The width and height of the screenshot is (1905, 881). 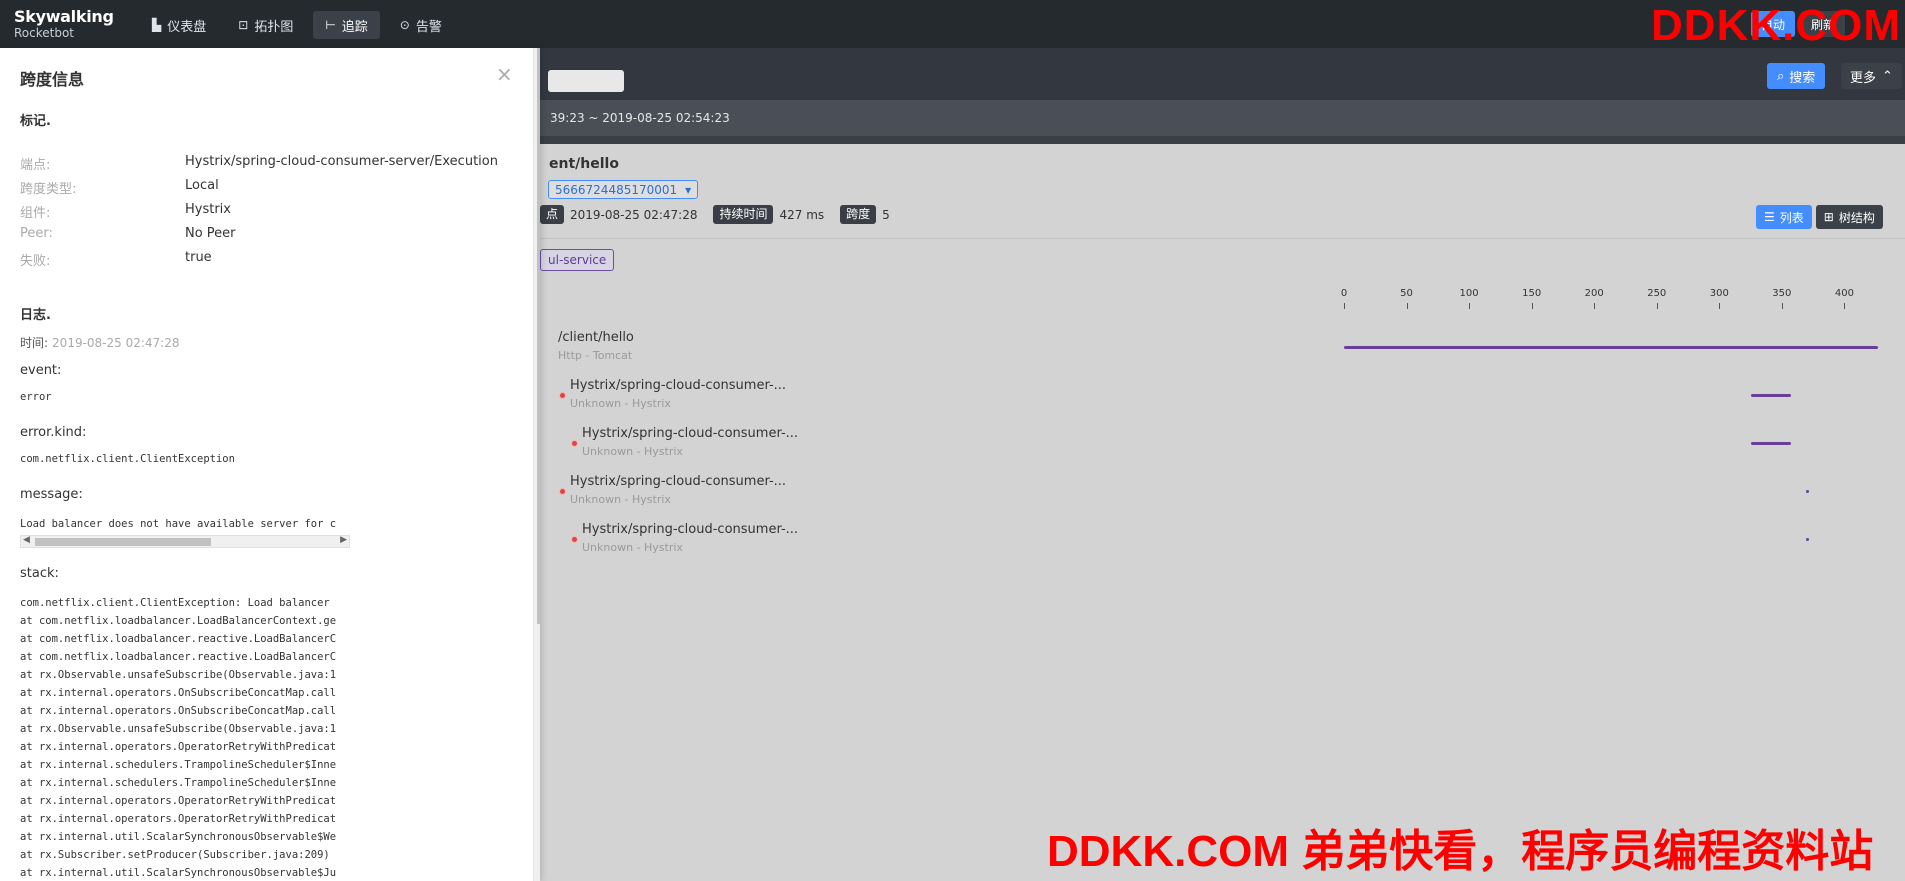 What do you see at coordinates (586, 81) in the screenshot?
I see `search-input` at bounding box center [586, 81].